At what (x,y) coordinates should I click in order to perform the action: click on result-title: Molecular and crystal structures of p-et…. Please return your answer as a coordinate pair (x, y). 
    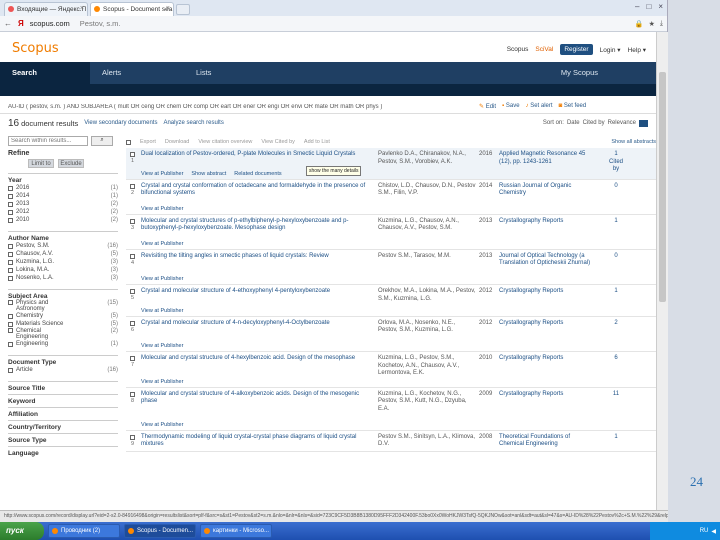
    Looking at the image, I should click on (257, 225).